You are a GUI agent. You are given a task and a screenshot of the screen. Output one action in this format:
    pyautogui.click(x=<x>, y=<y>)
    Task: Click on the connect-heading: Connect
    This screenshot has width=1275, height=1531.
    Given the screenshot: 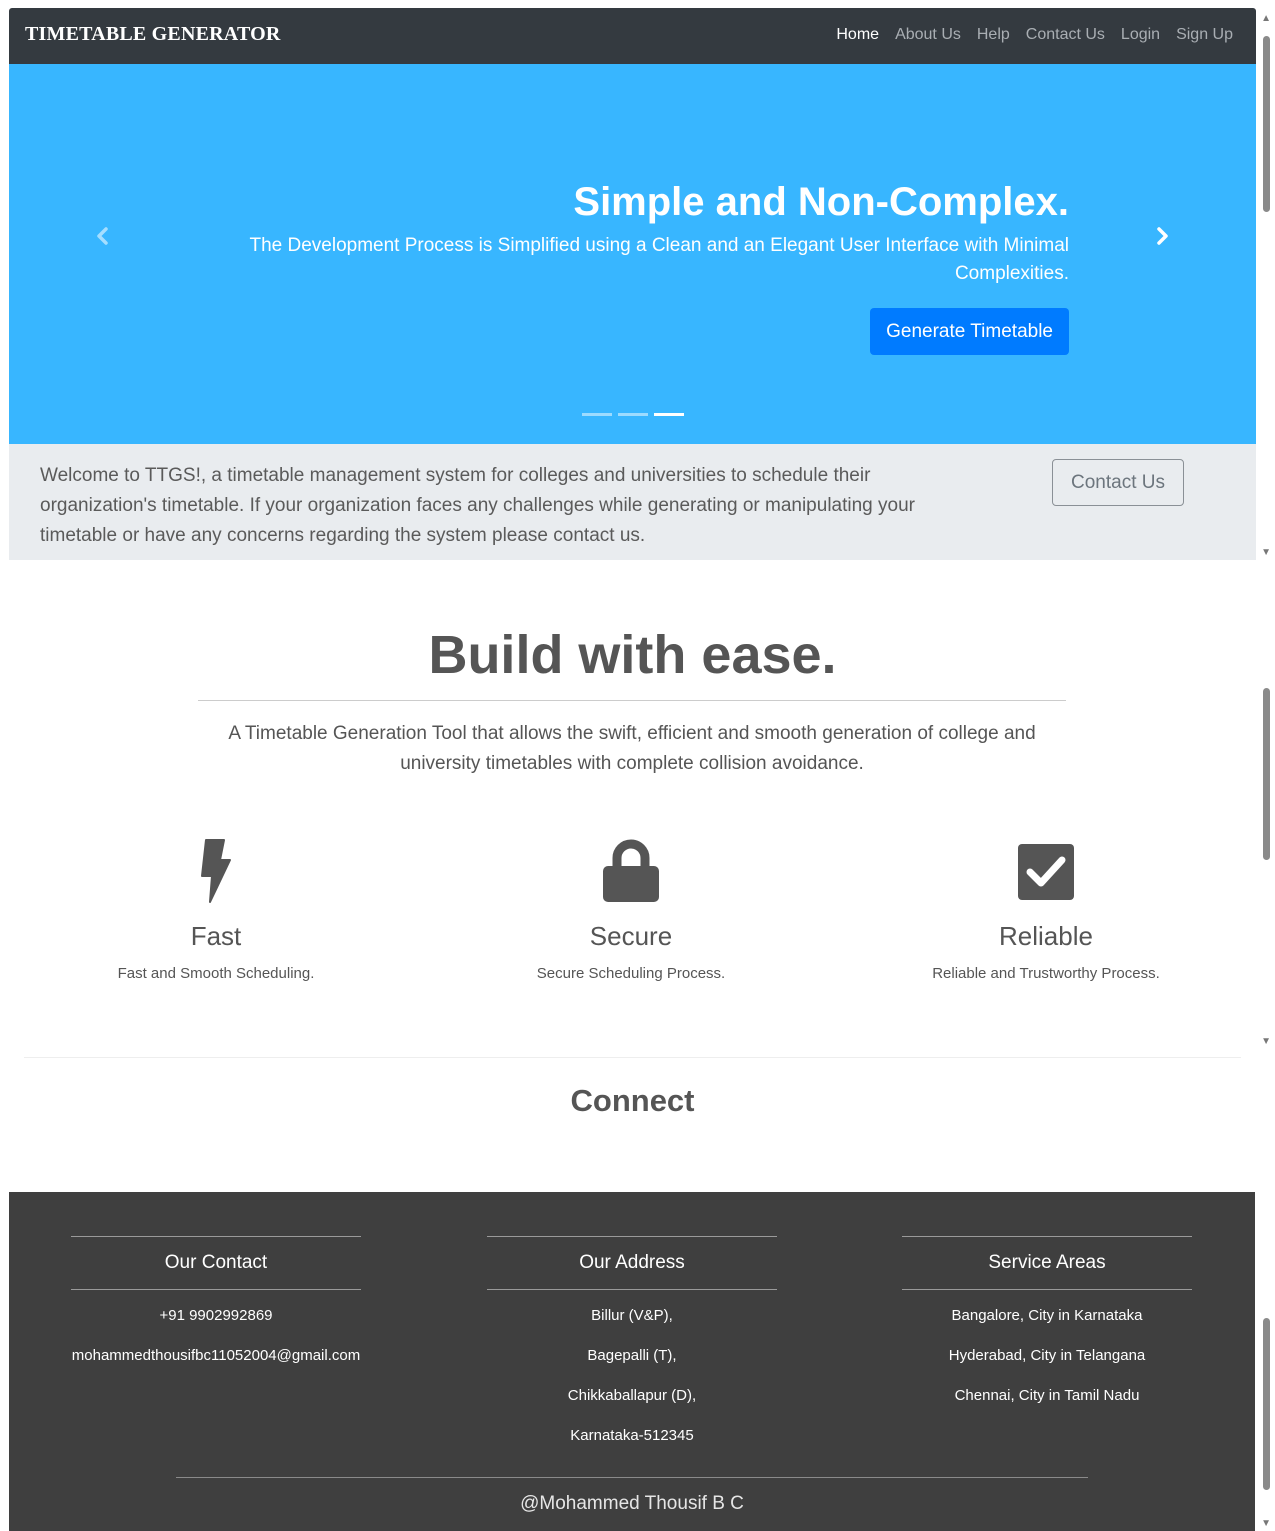 What is the action you would take?
    pyautogui.click(x=632, y=1100)
    